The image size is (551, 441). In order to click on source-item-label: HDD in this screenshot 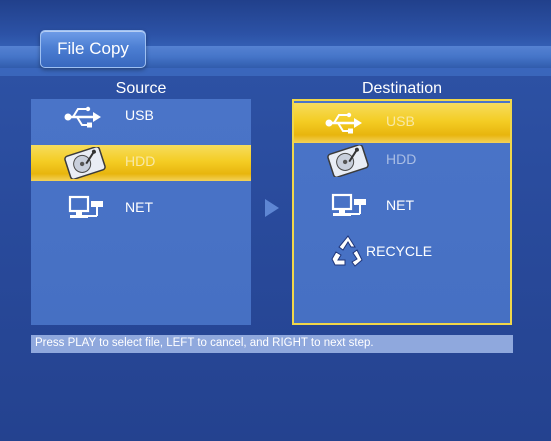, I will do `click(140, 161)`.